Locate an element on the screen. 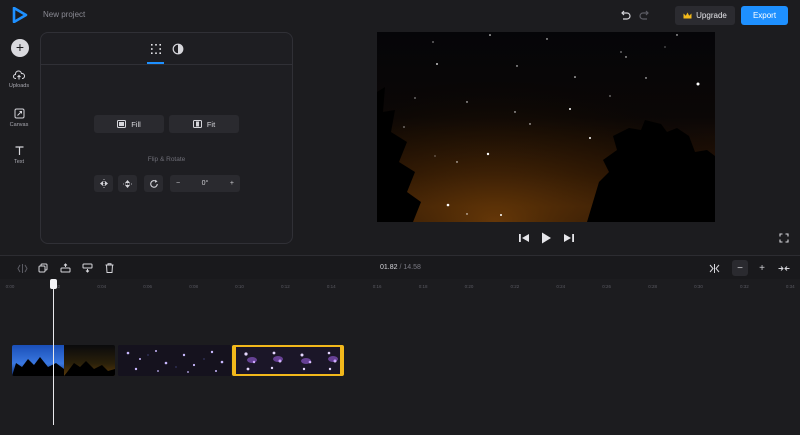  sidebar-item-label: Text is located at coordinates (19, 162).